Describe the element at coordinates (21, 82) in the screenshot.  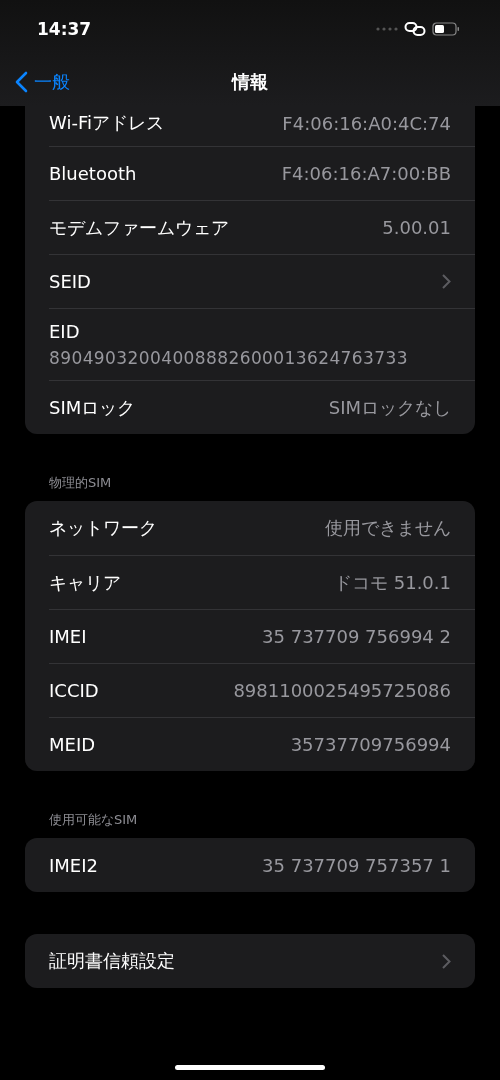
I see `back-chevron-icon` at that location.